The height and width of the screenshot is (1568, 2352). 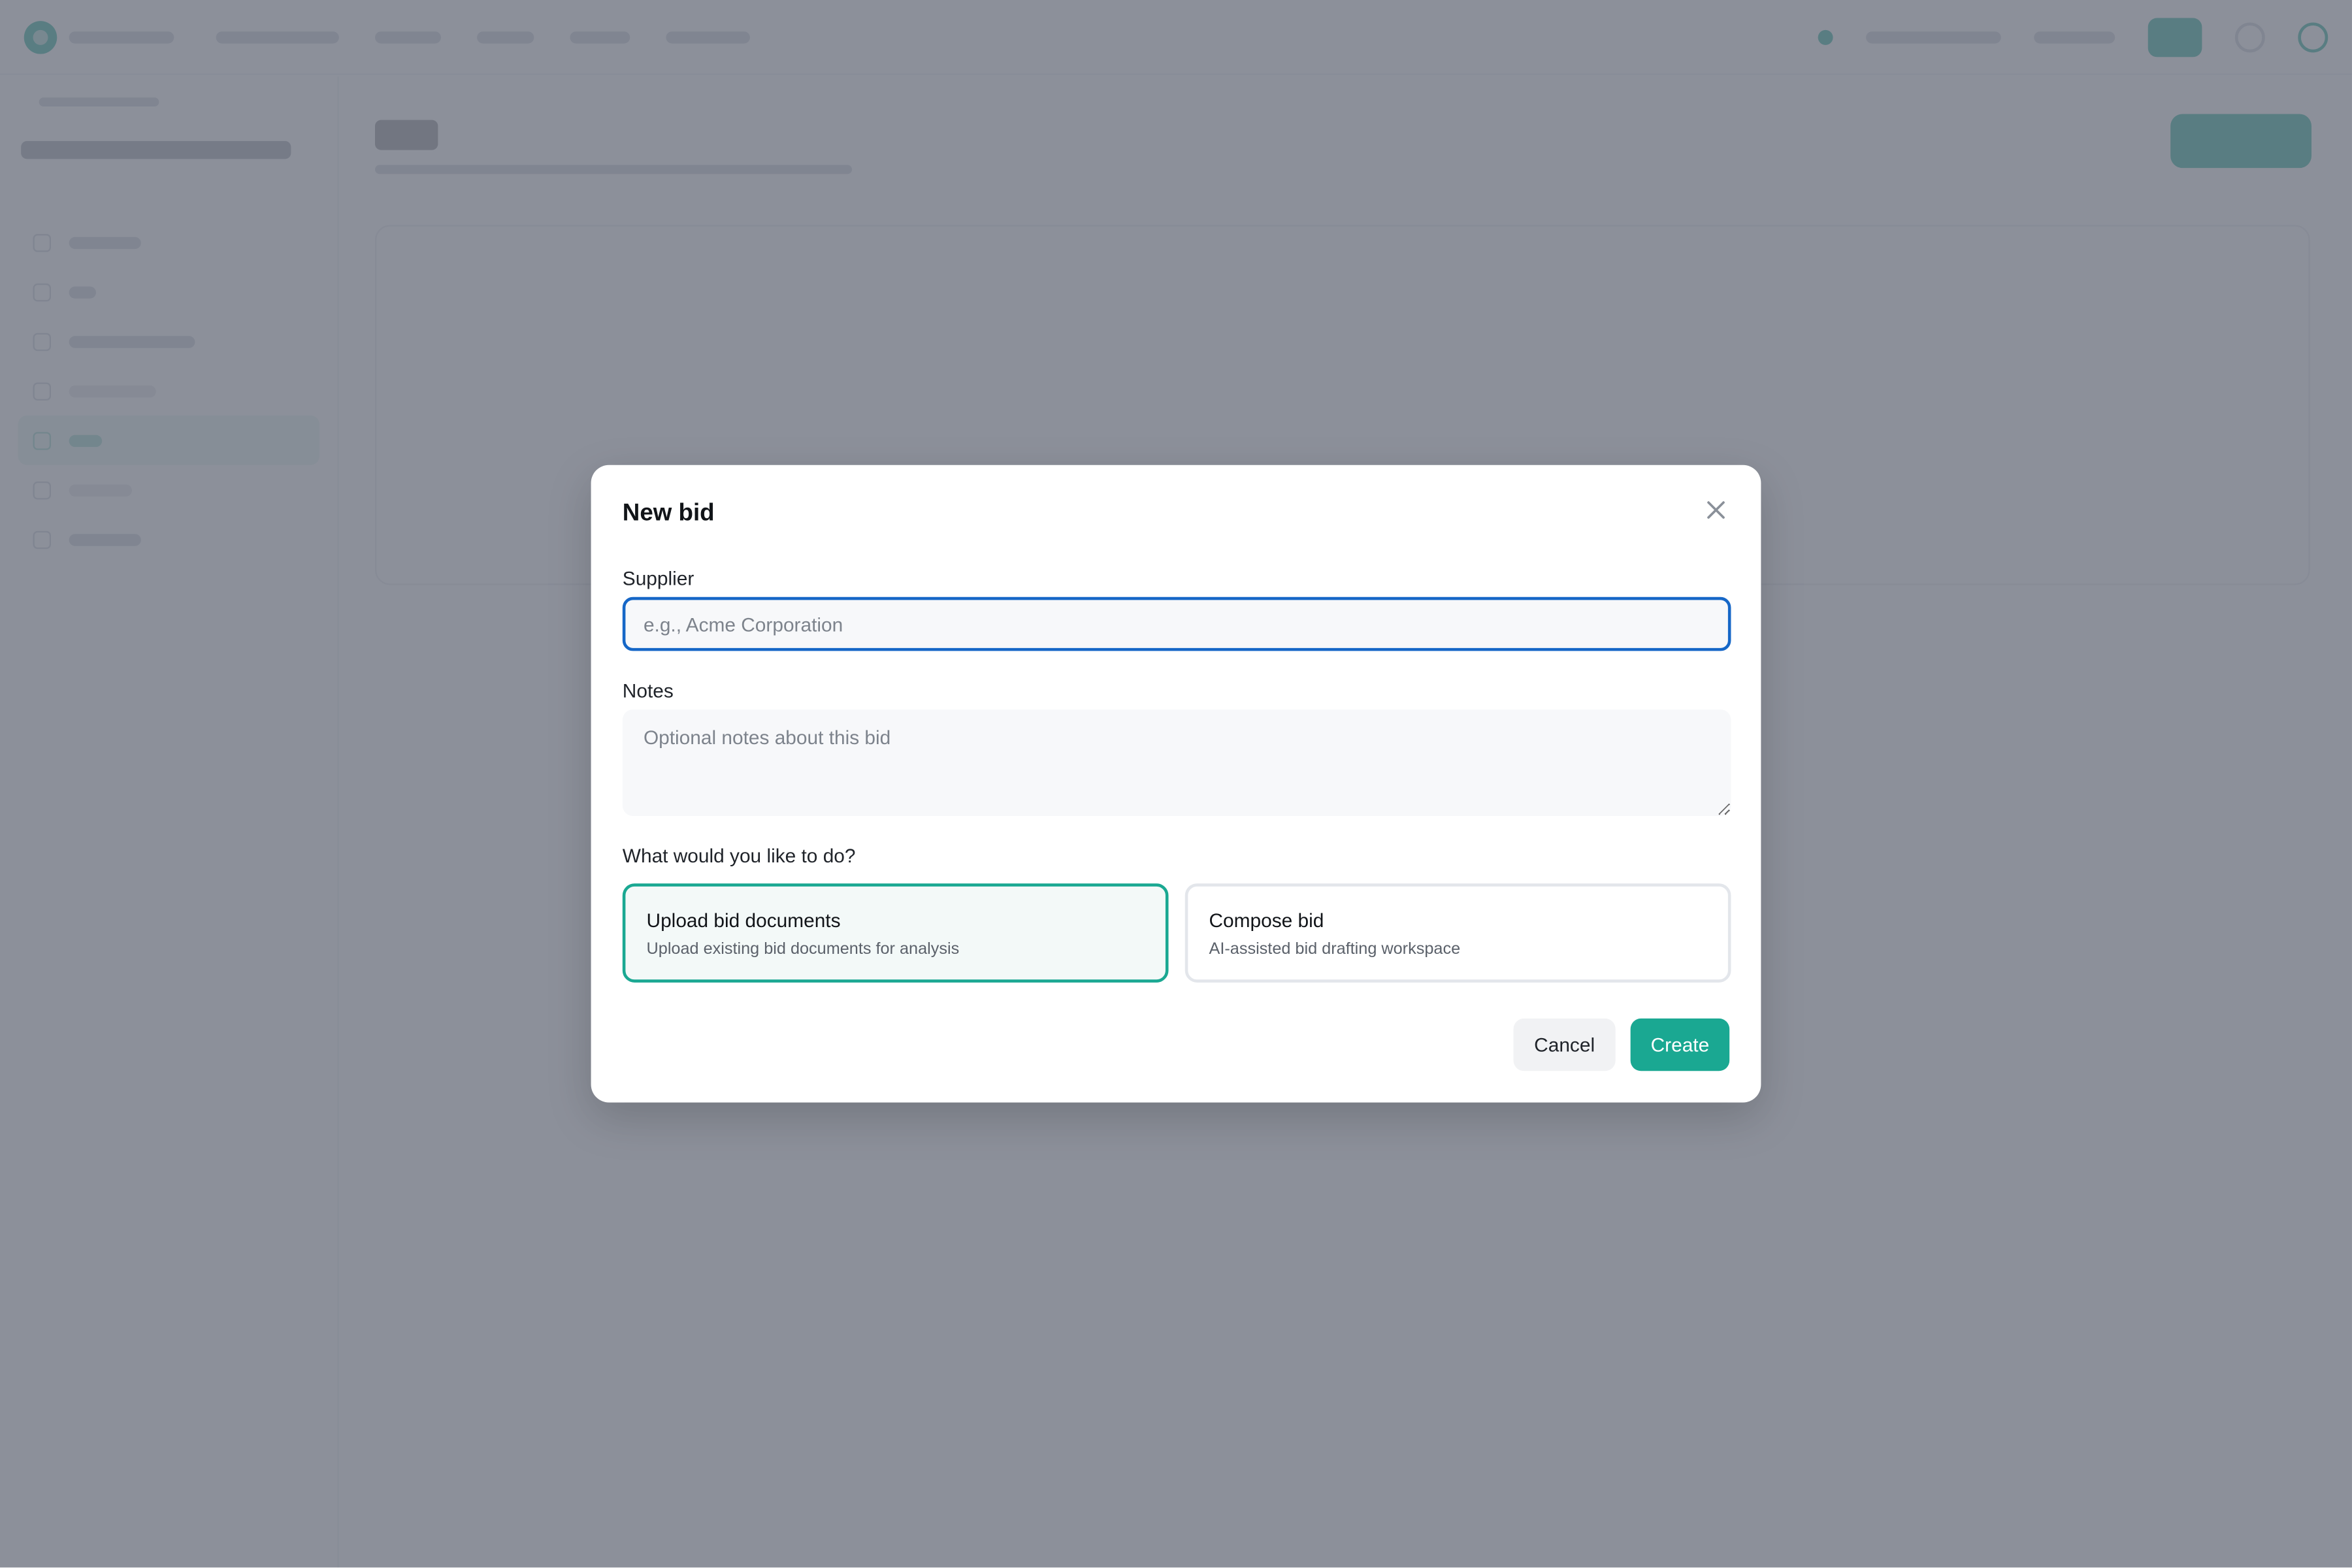 I want to click on supplier-label: Supplier, so click(x=658, y=578).